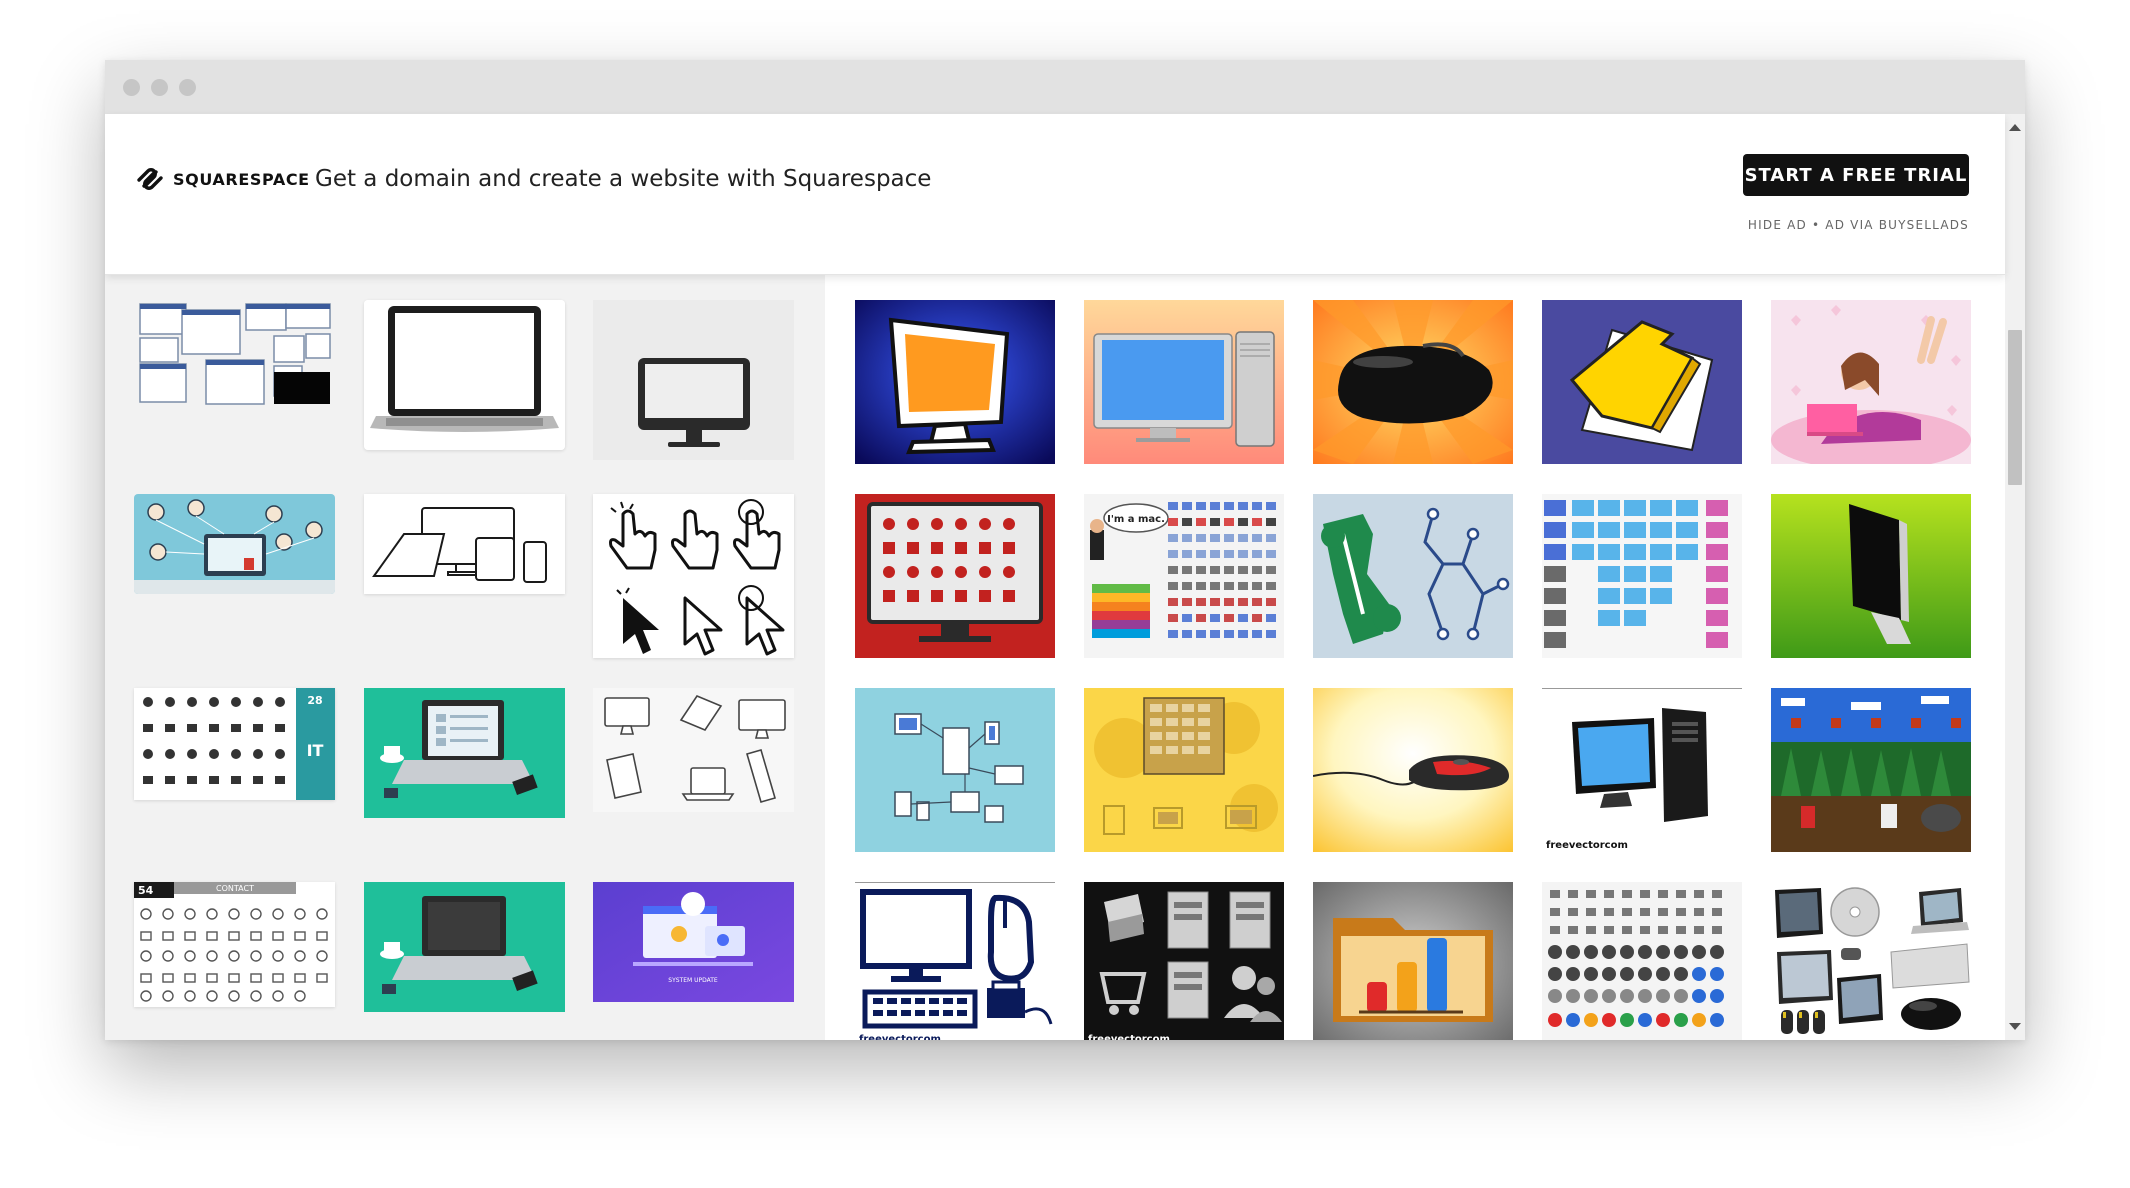  I want to click on watermark-text-3: freevectorcom, so click(1129, 1037).